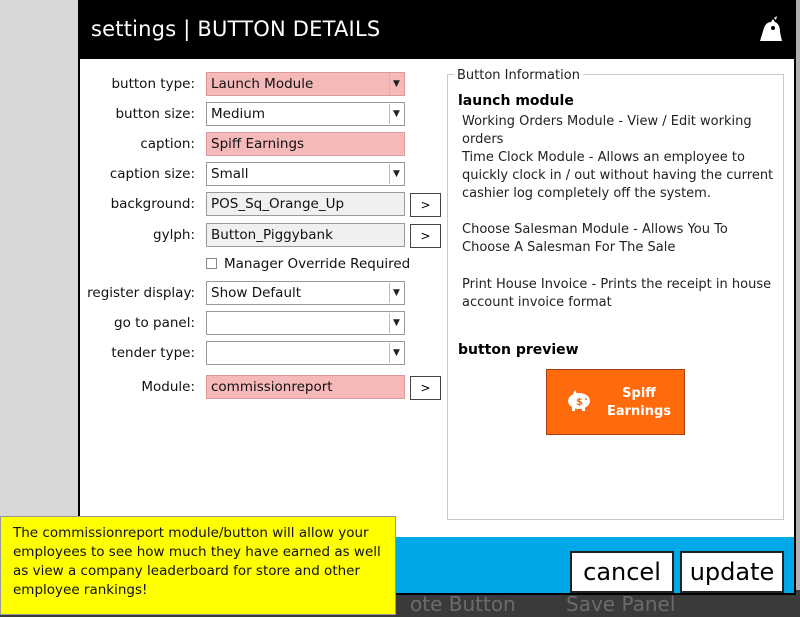  Describe the element at coordinates (238, 114) in the screenshot. I see `button-size-value: Medium` at that location.